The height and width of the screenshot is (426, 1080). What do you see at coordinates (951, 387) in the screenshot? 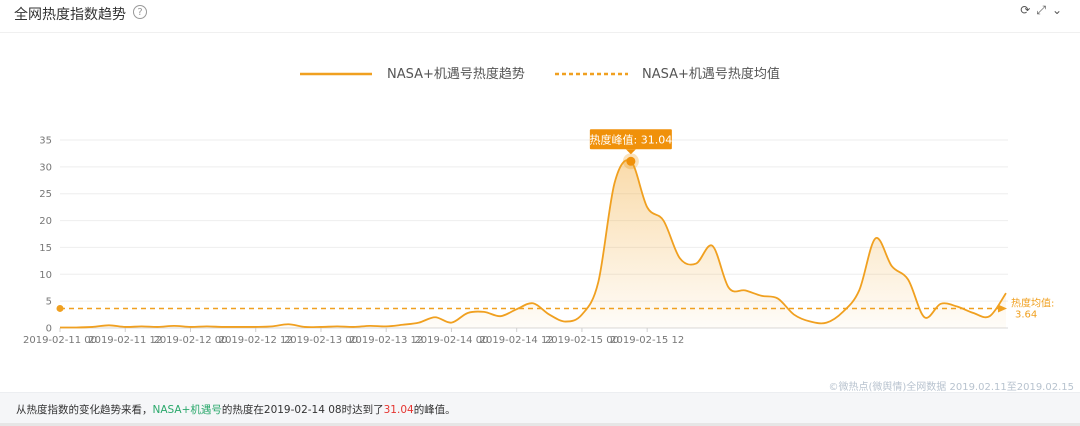
I see `data-source-note: ©微热点(微舆情)全网数据 2019.02.11至2019.02.15` at bounding box center [951, 387].